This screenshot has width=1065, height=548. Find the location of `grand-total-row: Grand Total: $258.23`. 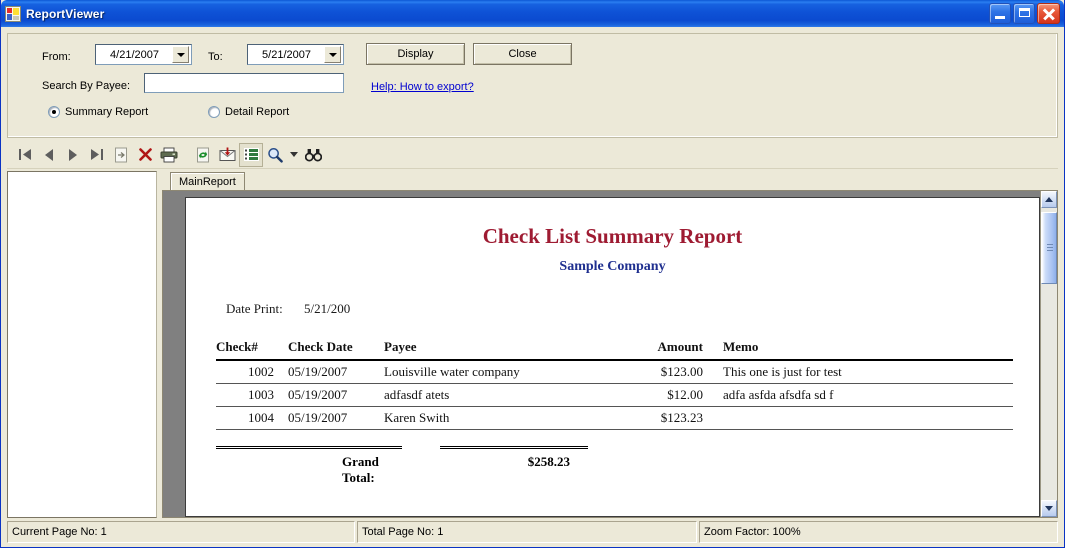

grand-total-row: Grand Total: $258.23 is located at coordinates (614, 466).